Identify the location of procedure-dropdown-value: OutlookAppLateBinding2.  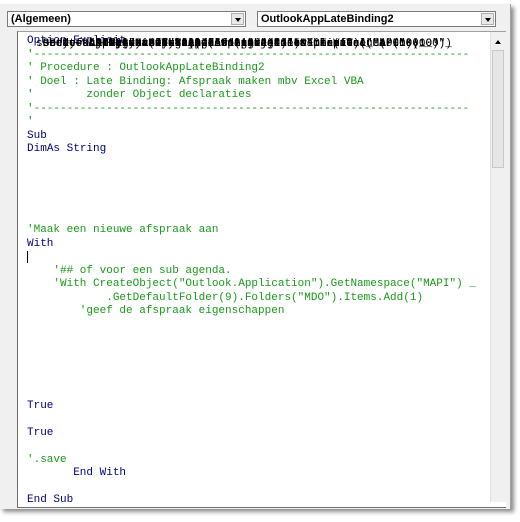
(327, 19).